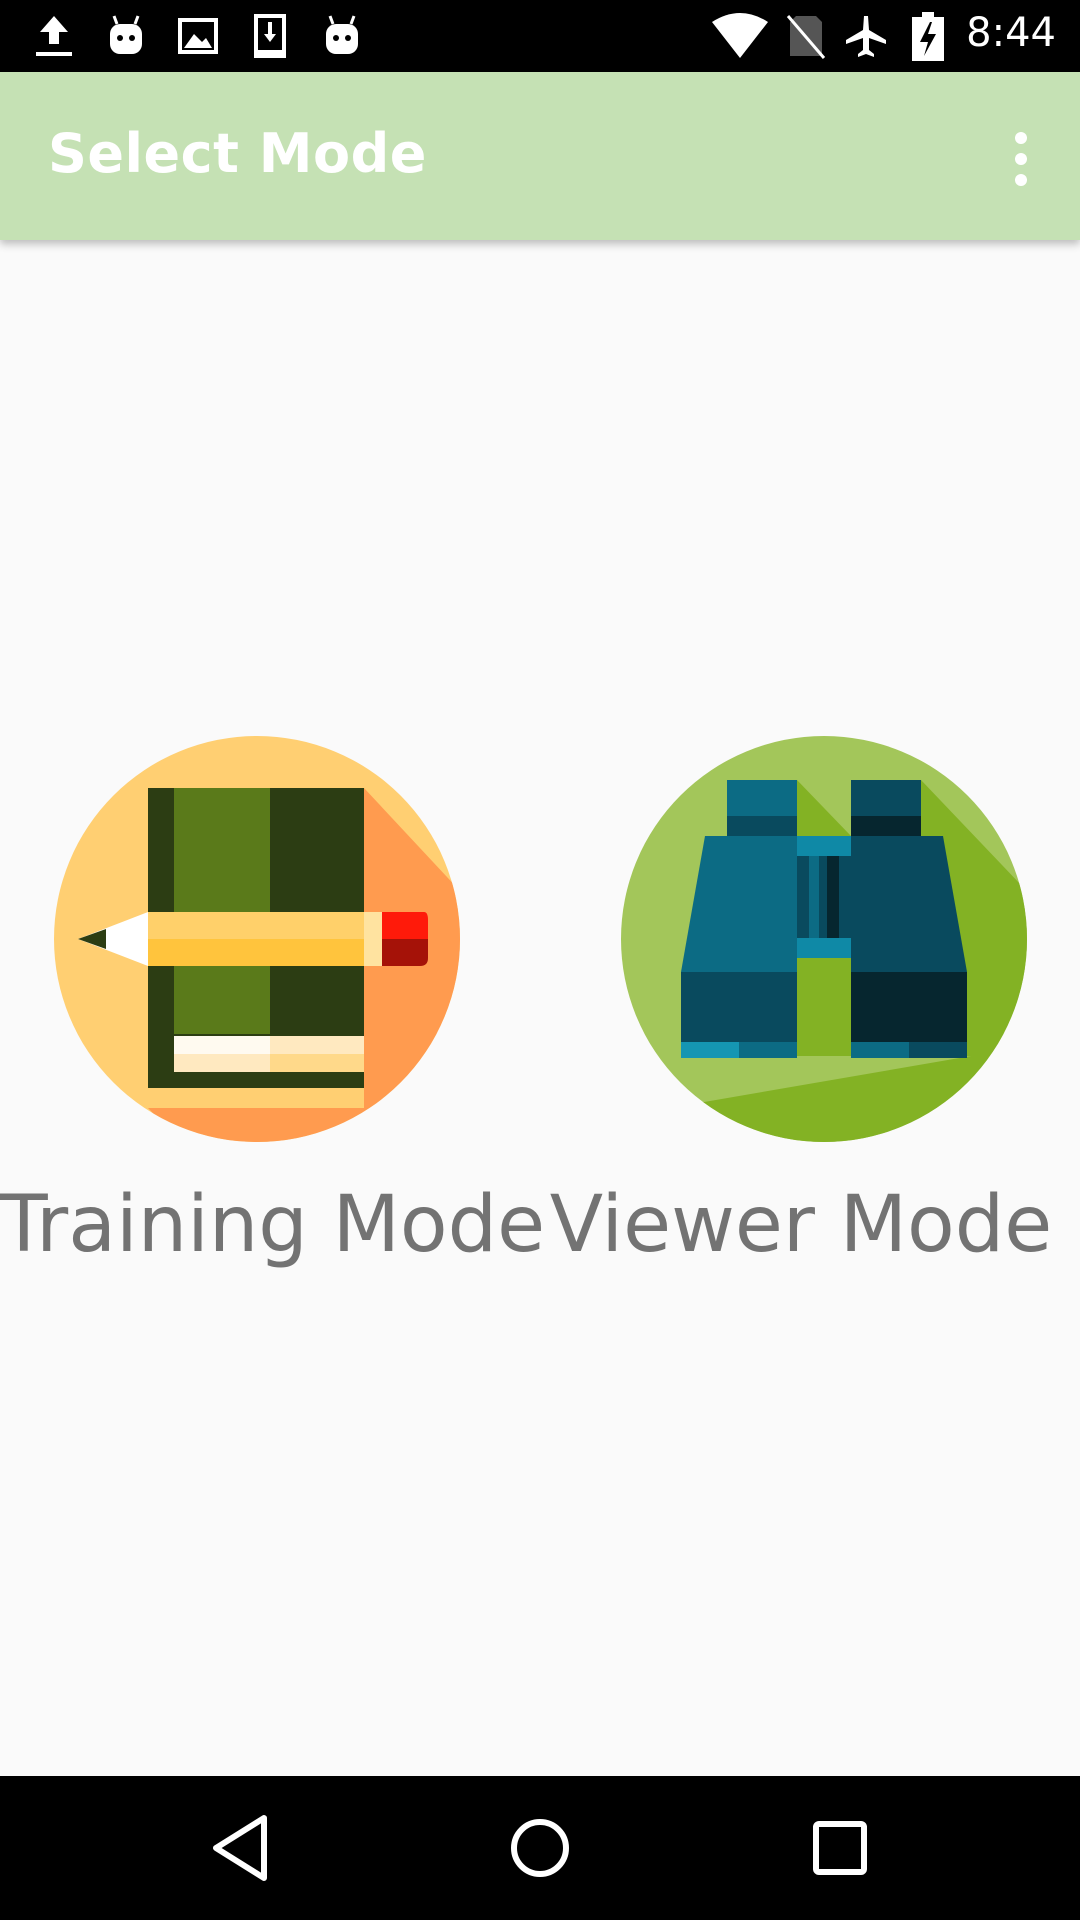 This screenshot has width=1080, height=1920. What do you see at coordinates (928, 36) in the screenshot?
I see `battery-charging-icon` at bounding box center [928, 36].